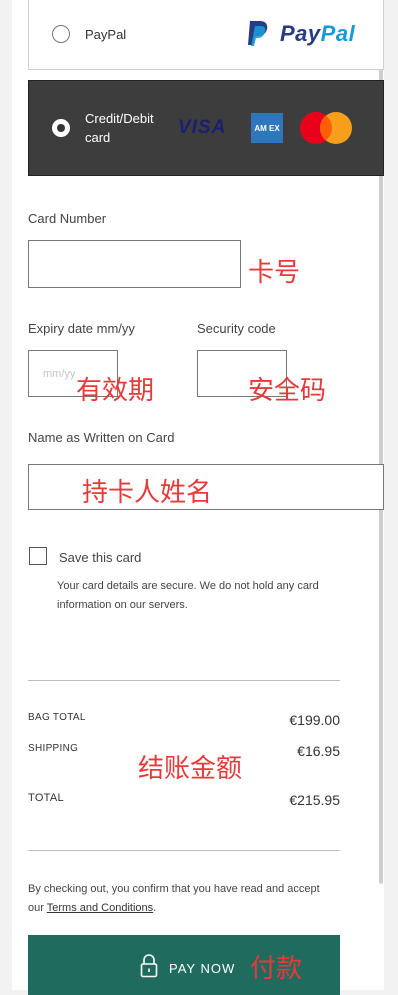 This screenshot has height=995, width=398. Describe the element at coordinates (276, 969) in the screenshot. I see `pay-now-annotation: 付款` at that location.